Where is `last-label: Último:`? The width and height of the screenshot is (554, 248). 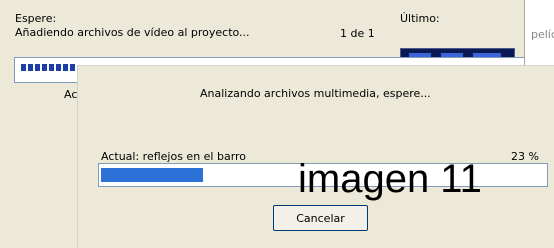
last-label: Último: is located at coordinates (420, 18).